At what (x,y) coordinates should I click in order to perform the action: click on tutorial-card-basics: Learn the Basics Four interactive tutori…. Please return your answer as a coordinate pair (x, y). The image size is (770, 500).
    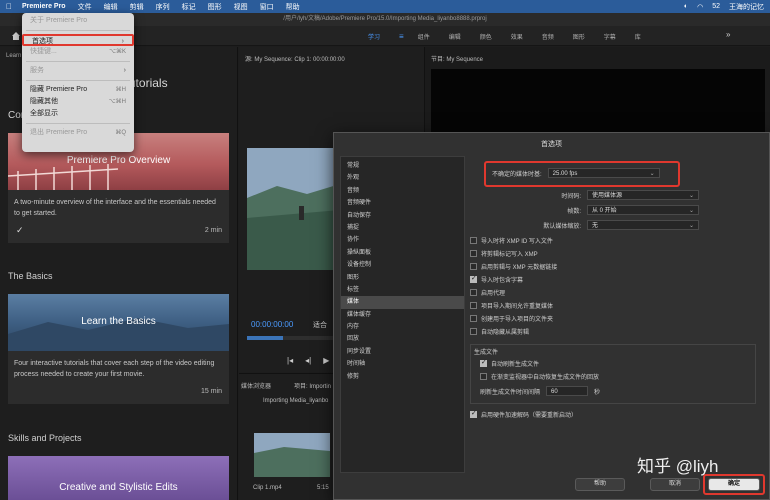
    Looking at the image, I should click on (118, 349).